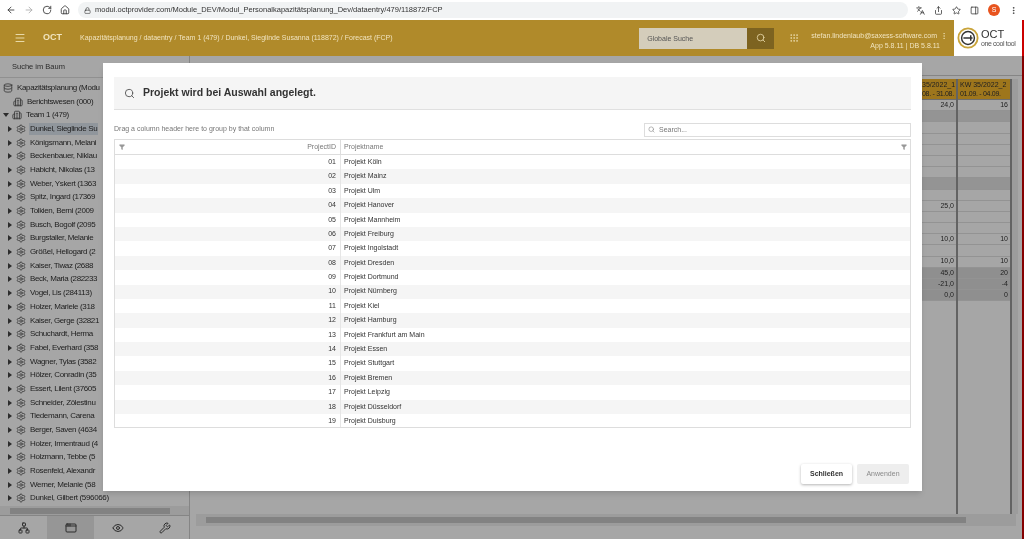 The height and width of the screenshot is (539, 1024). I want to click on tree-item: Königsmann, Melani, so click(49, 142).